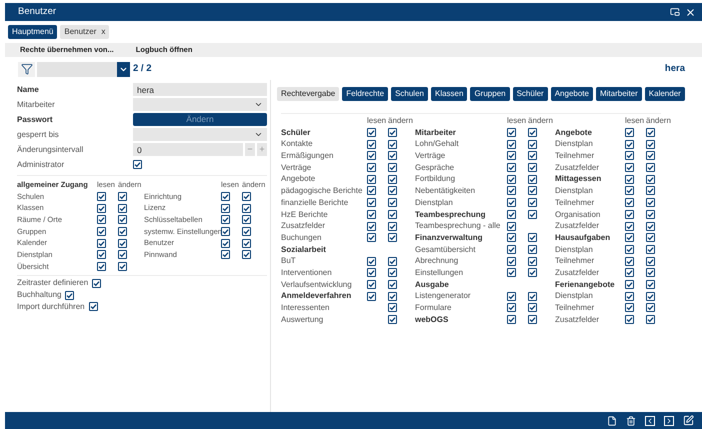 This screenshot has width=702, height=429. I want to click on tab: Rechtevergabe, so click(308, 94).